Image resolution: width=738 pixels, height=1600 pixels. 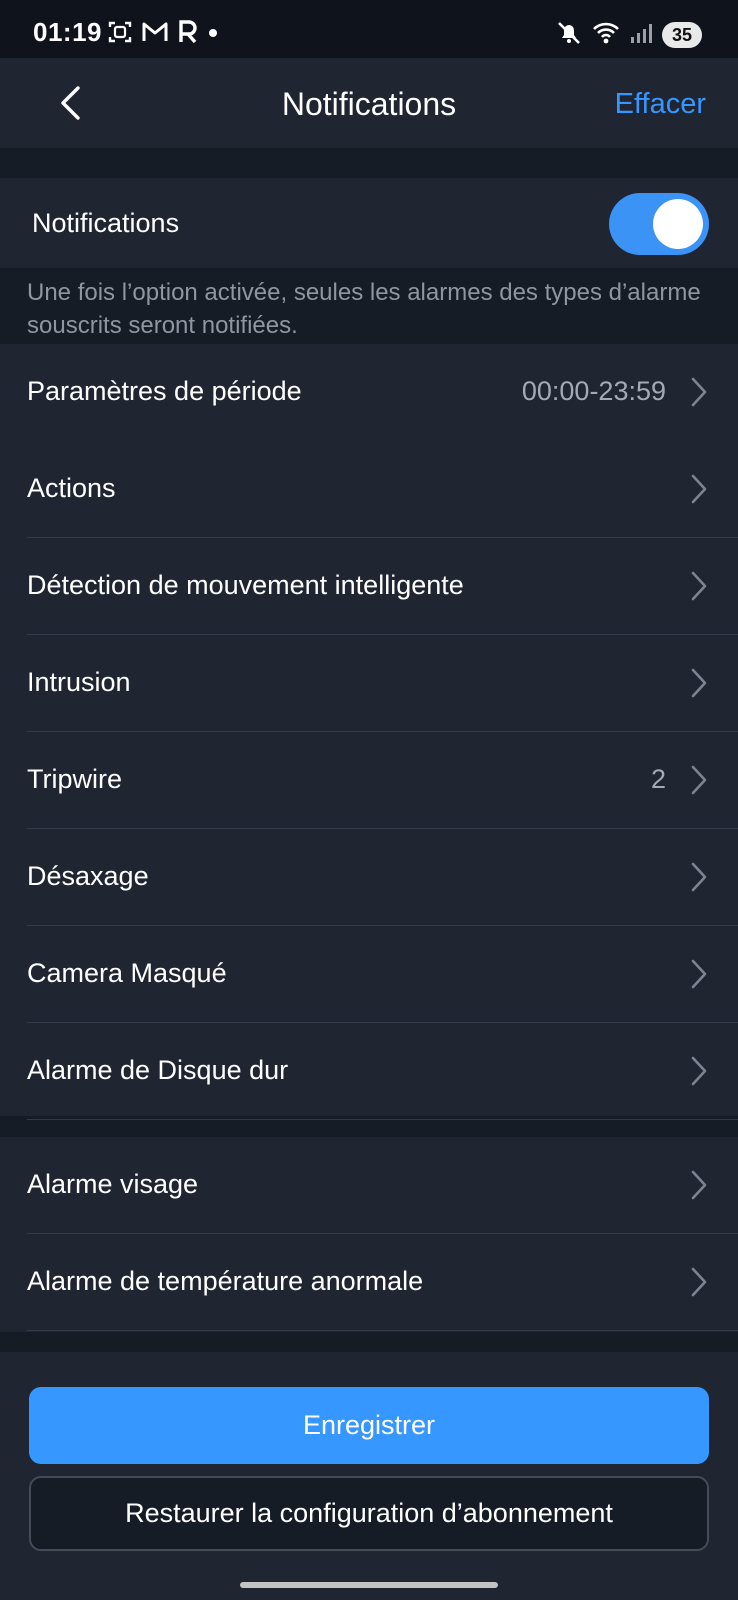 What do you see at coordinates (75, 779) in the screenshot?
I see `list-item-label: Tripwire` at bounding box center [75, 779].